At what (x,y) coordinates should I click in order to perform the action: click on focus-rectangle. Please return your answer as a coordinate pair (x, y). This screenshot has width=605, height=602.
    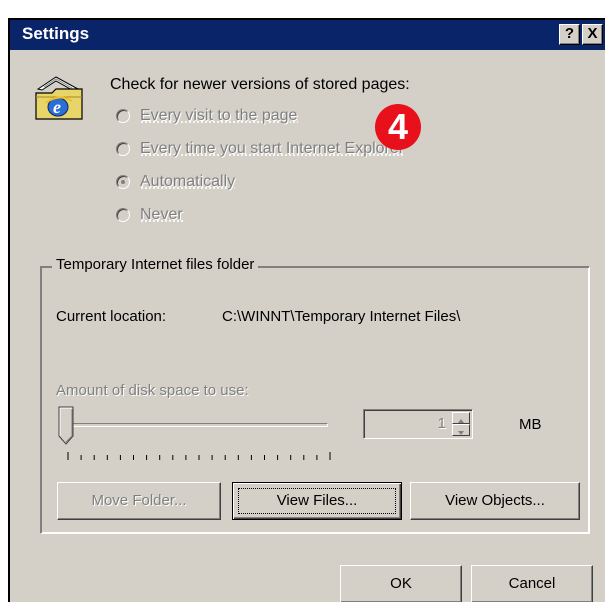
    Looking at the image, I should click on (317, 501).